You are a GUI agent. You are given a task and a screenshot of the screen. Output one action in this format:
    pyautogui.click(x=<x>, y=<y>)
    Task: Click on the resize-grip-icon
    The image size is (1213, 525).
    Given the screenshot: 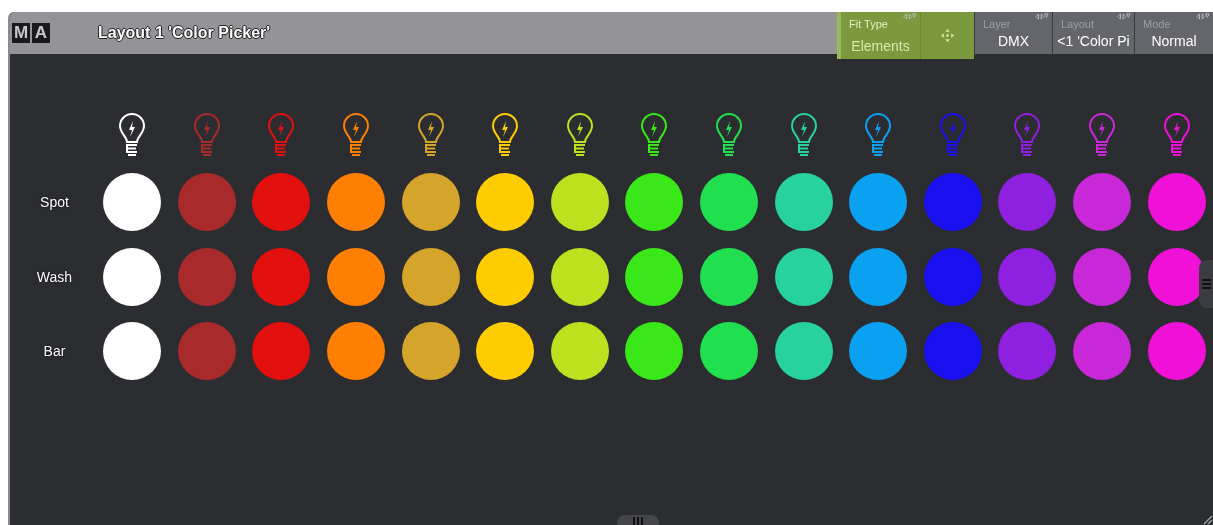 What is the action you would take?
    pyautogui.click(x=1207, y=519)
    